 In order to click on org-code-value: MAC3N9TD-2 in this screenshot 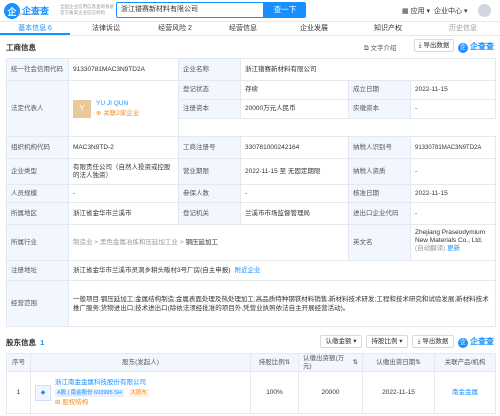, I will do `click(124, 147)`.